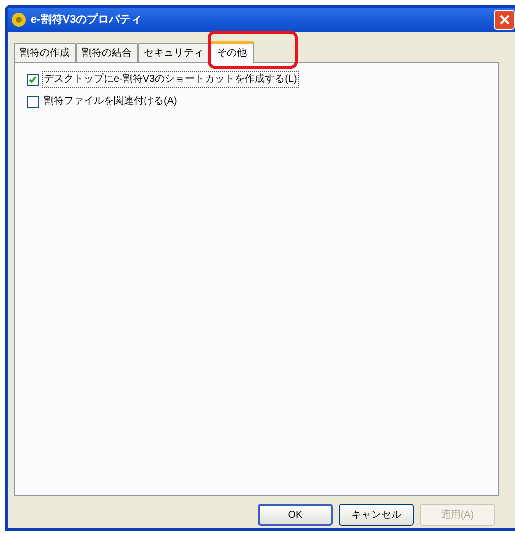 The image size is (515, 534). Describe the element at coordinates (376, 515) in the screenshot. I see `dialog-button: キャンセル` at that location.